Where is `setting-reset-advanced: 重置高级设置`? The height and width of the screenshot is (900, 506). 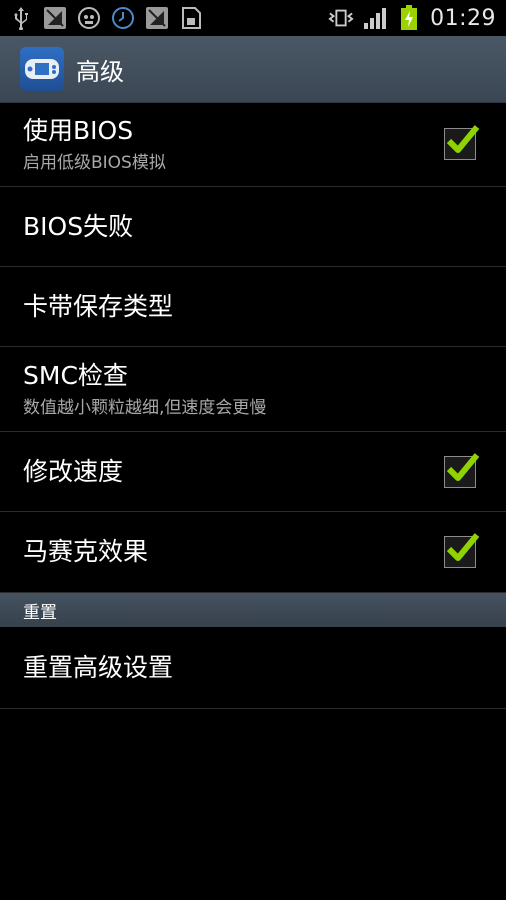 setting-reset-advanced: 重置高级设置 is located at coordinates (253, 668).